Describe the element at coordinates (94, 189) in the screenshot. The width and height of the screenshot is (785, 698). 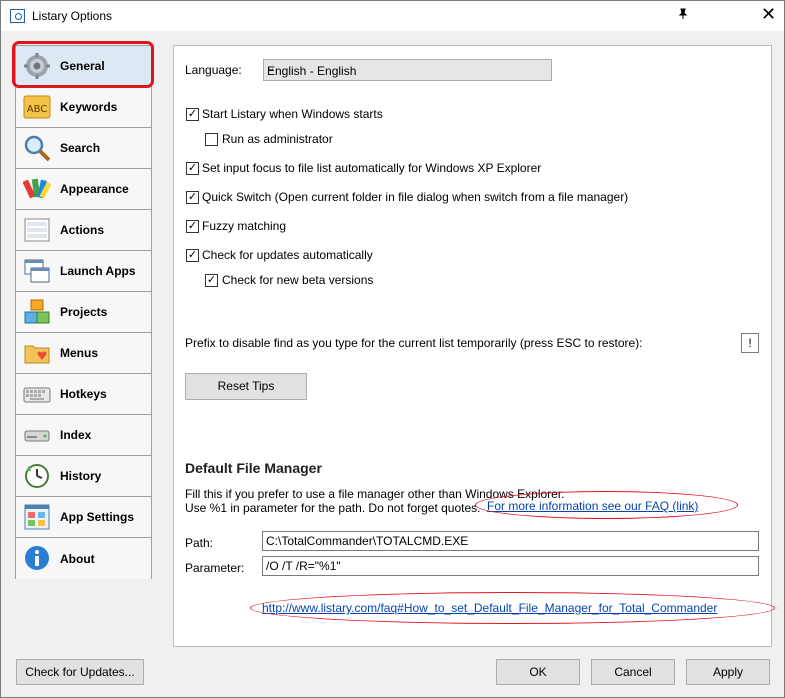
I see `sidebar-item-label: Appearance` at that location.